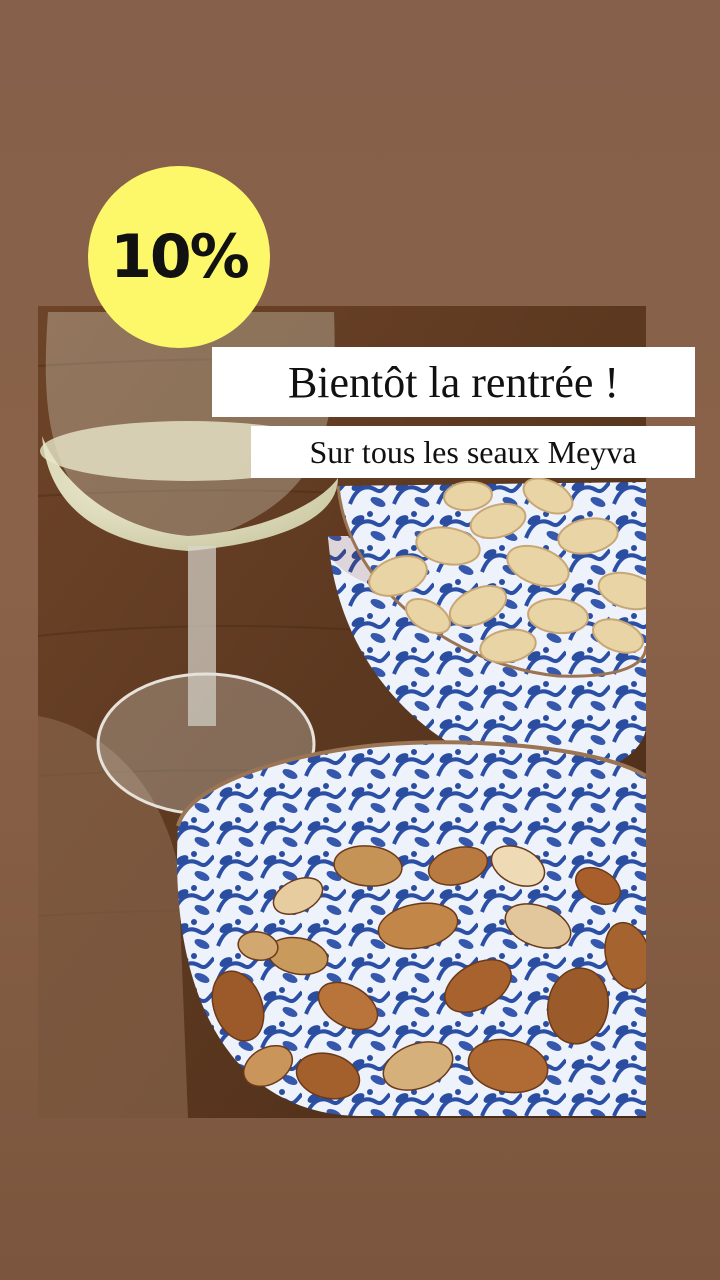 The image size is (720, 1280). Describe the element at coordinates (453, 382) in the screenshot. I see `headline-caption: Bientôt la rentrée !` at that location.